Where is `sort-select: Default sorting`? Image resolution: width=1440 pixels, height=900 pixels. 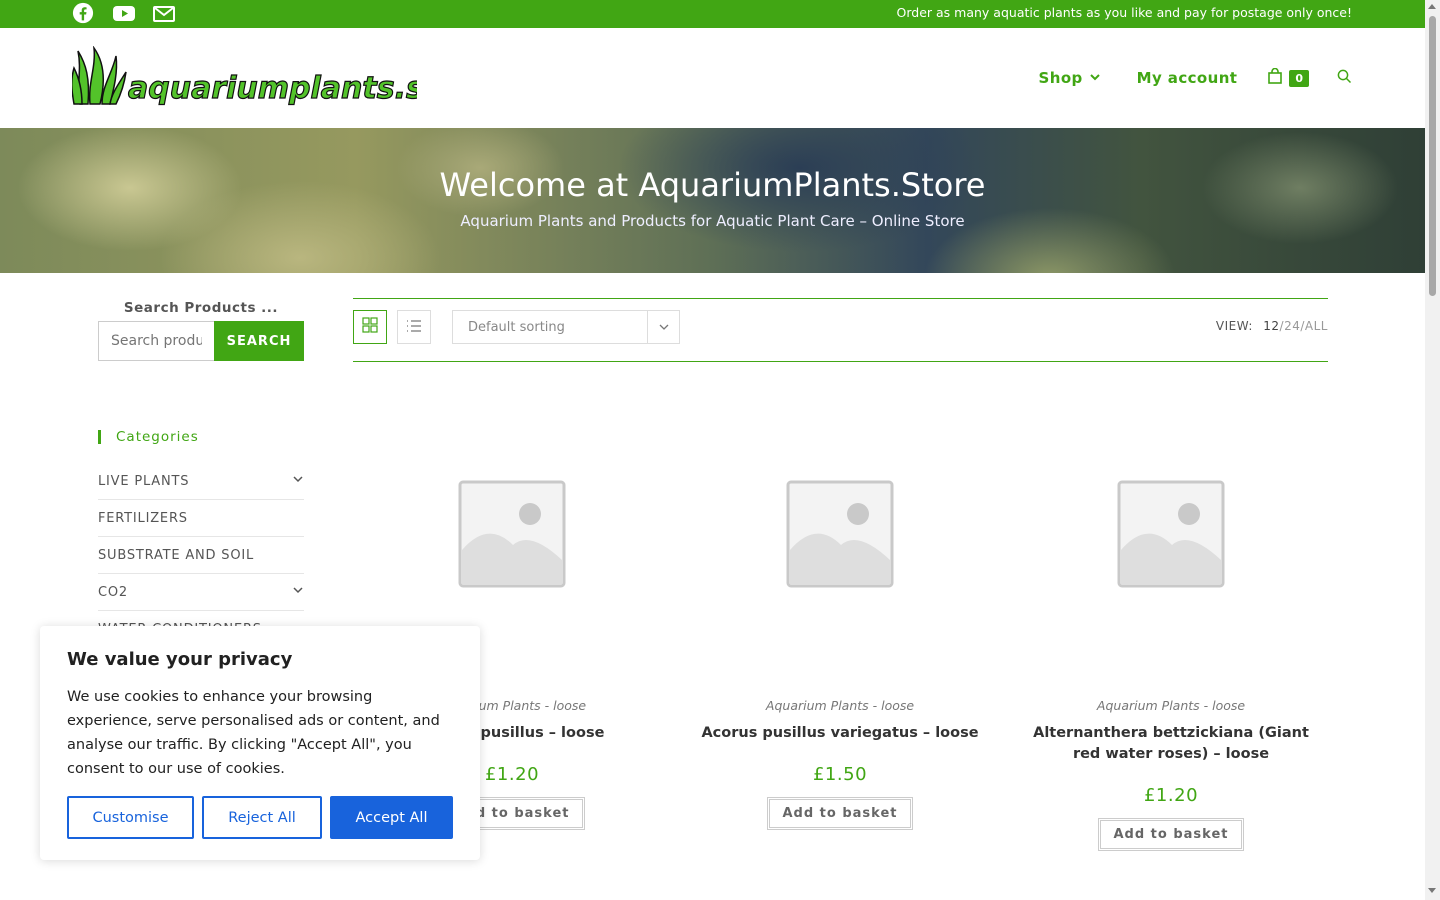 sort-select: Default sorting is located at coordinates (566, 327).